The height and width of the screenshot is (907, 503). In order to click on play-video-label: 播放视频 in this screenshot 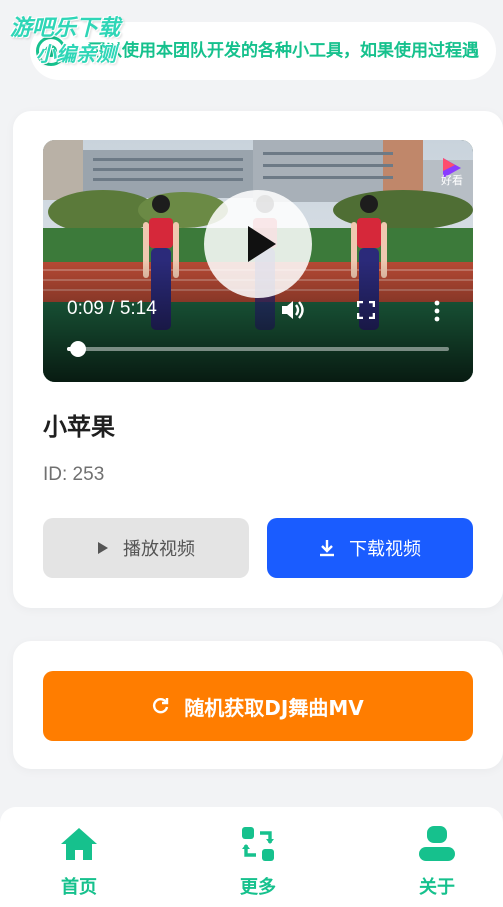, I will do `click(159, 549)`.